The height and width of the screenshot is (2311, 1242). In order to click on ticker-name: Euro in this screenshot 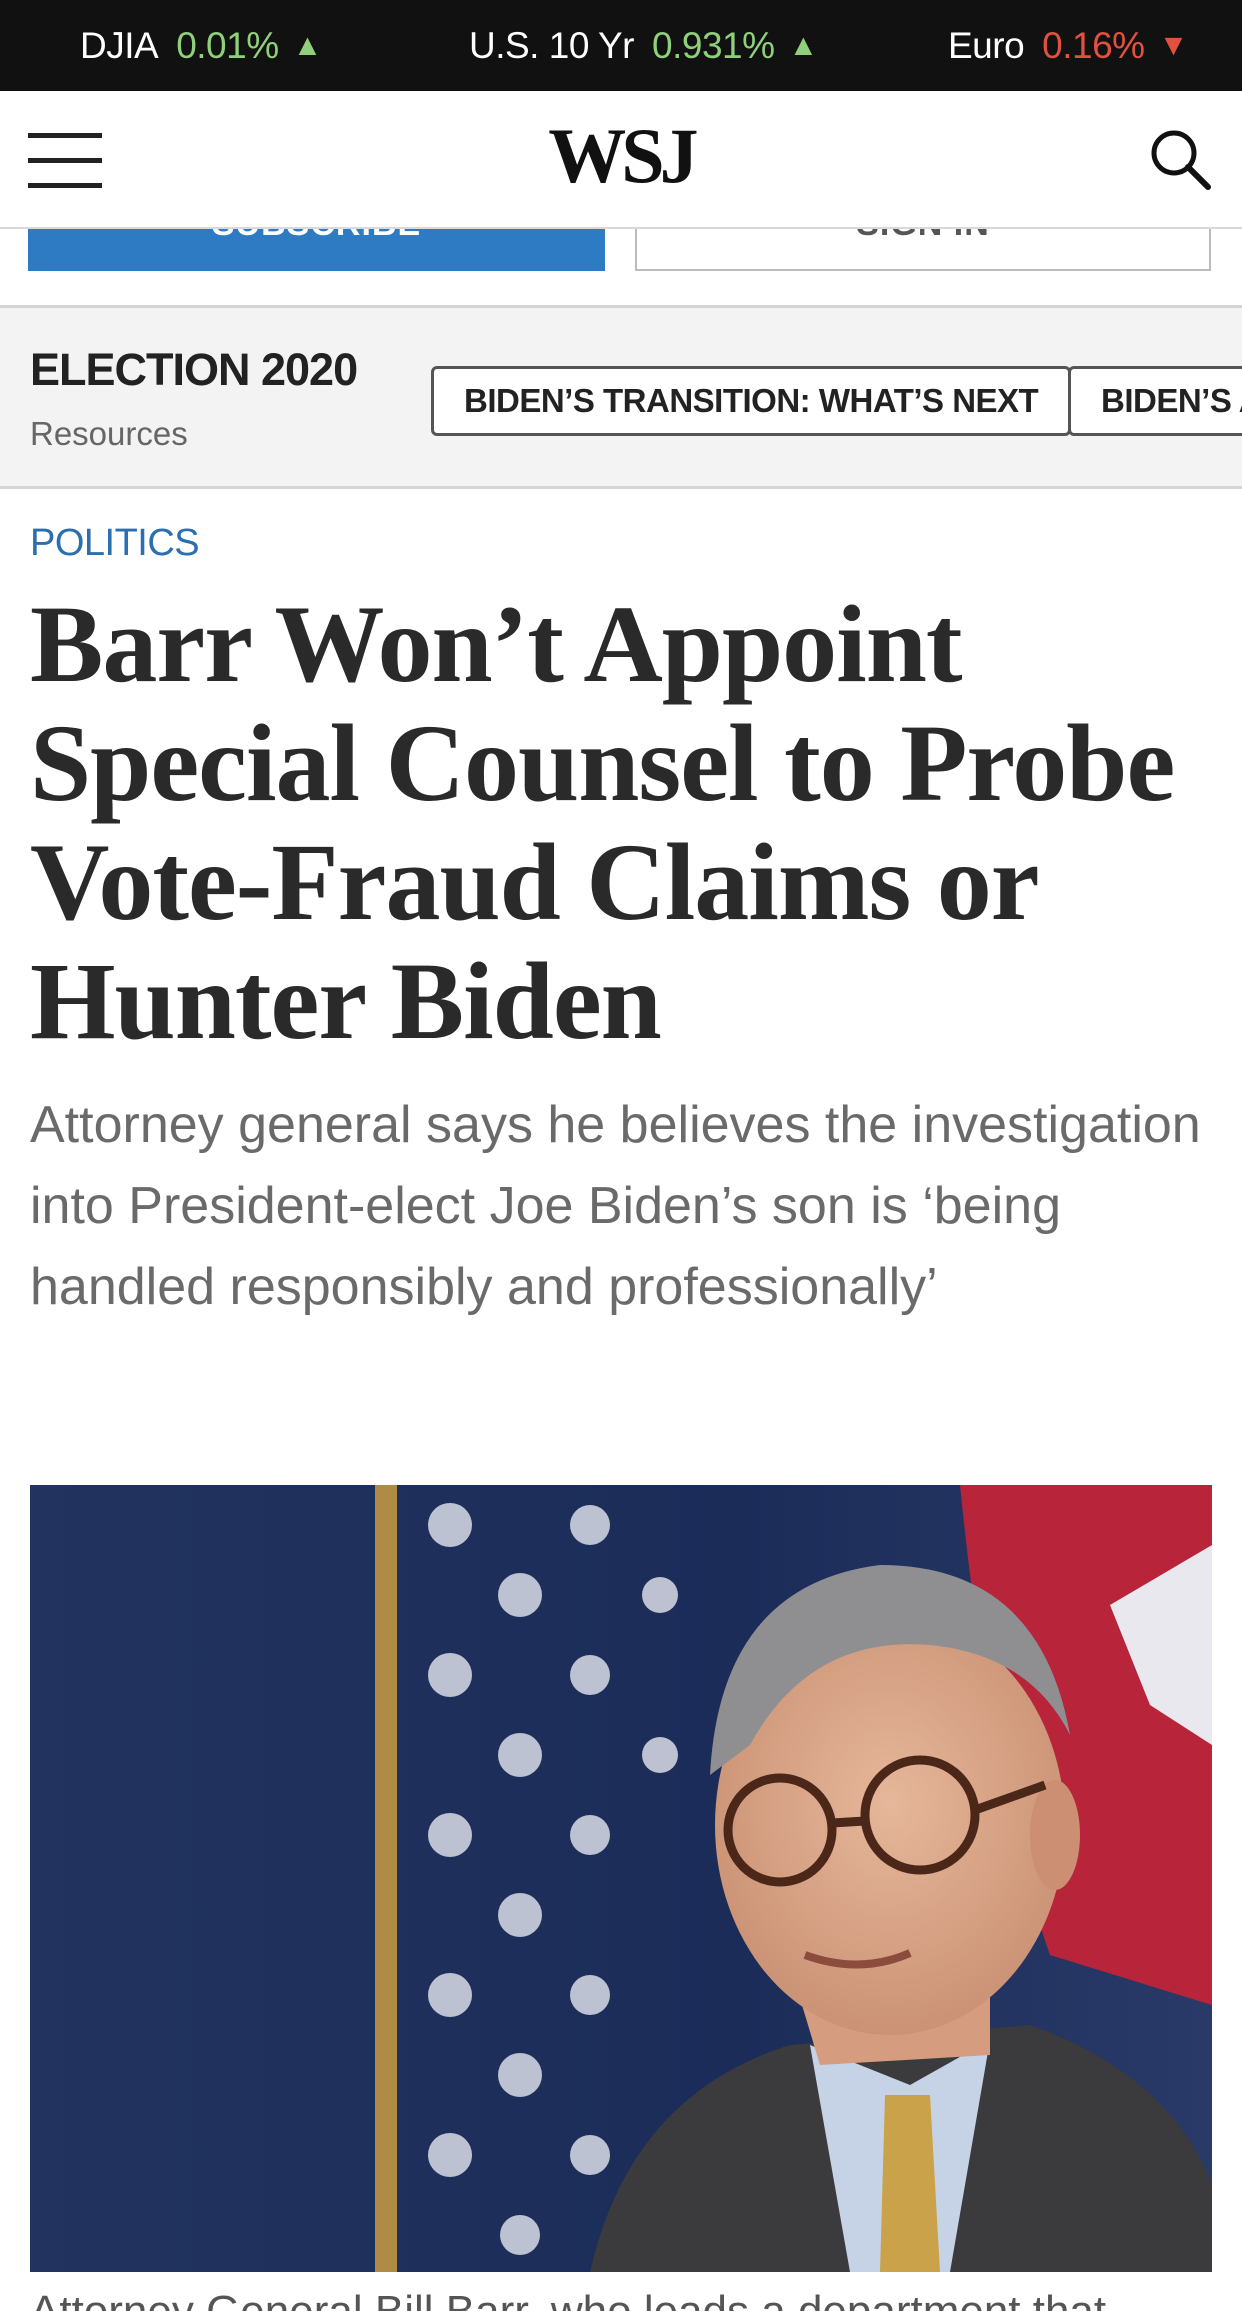, I will do `click(986, 45)`.